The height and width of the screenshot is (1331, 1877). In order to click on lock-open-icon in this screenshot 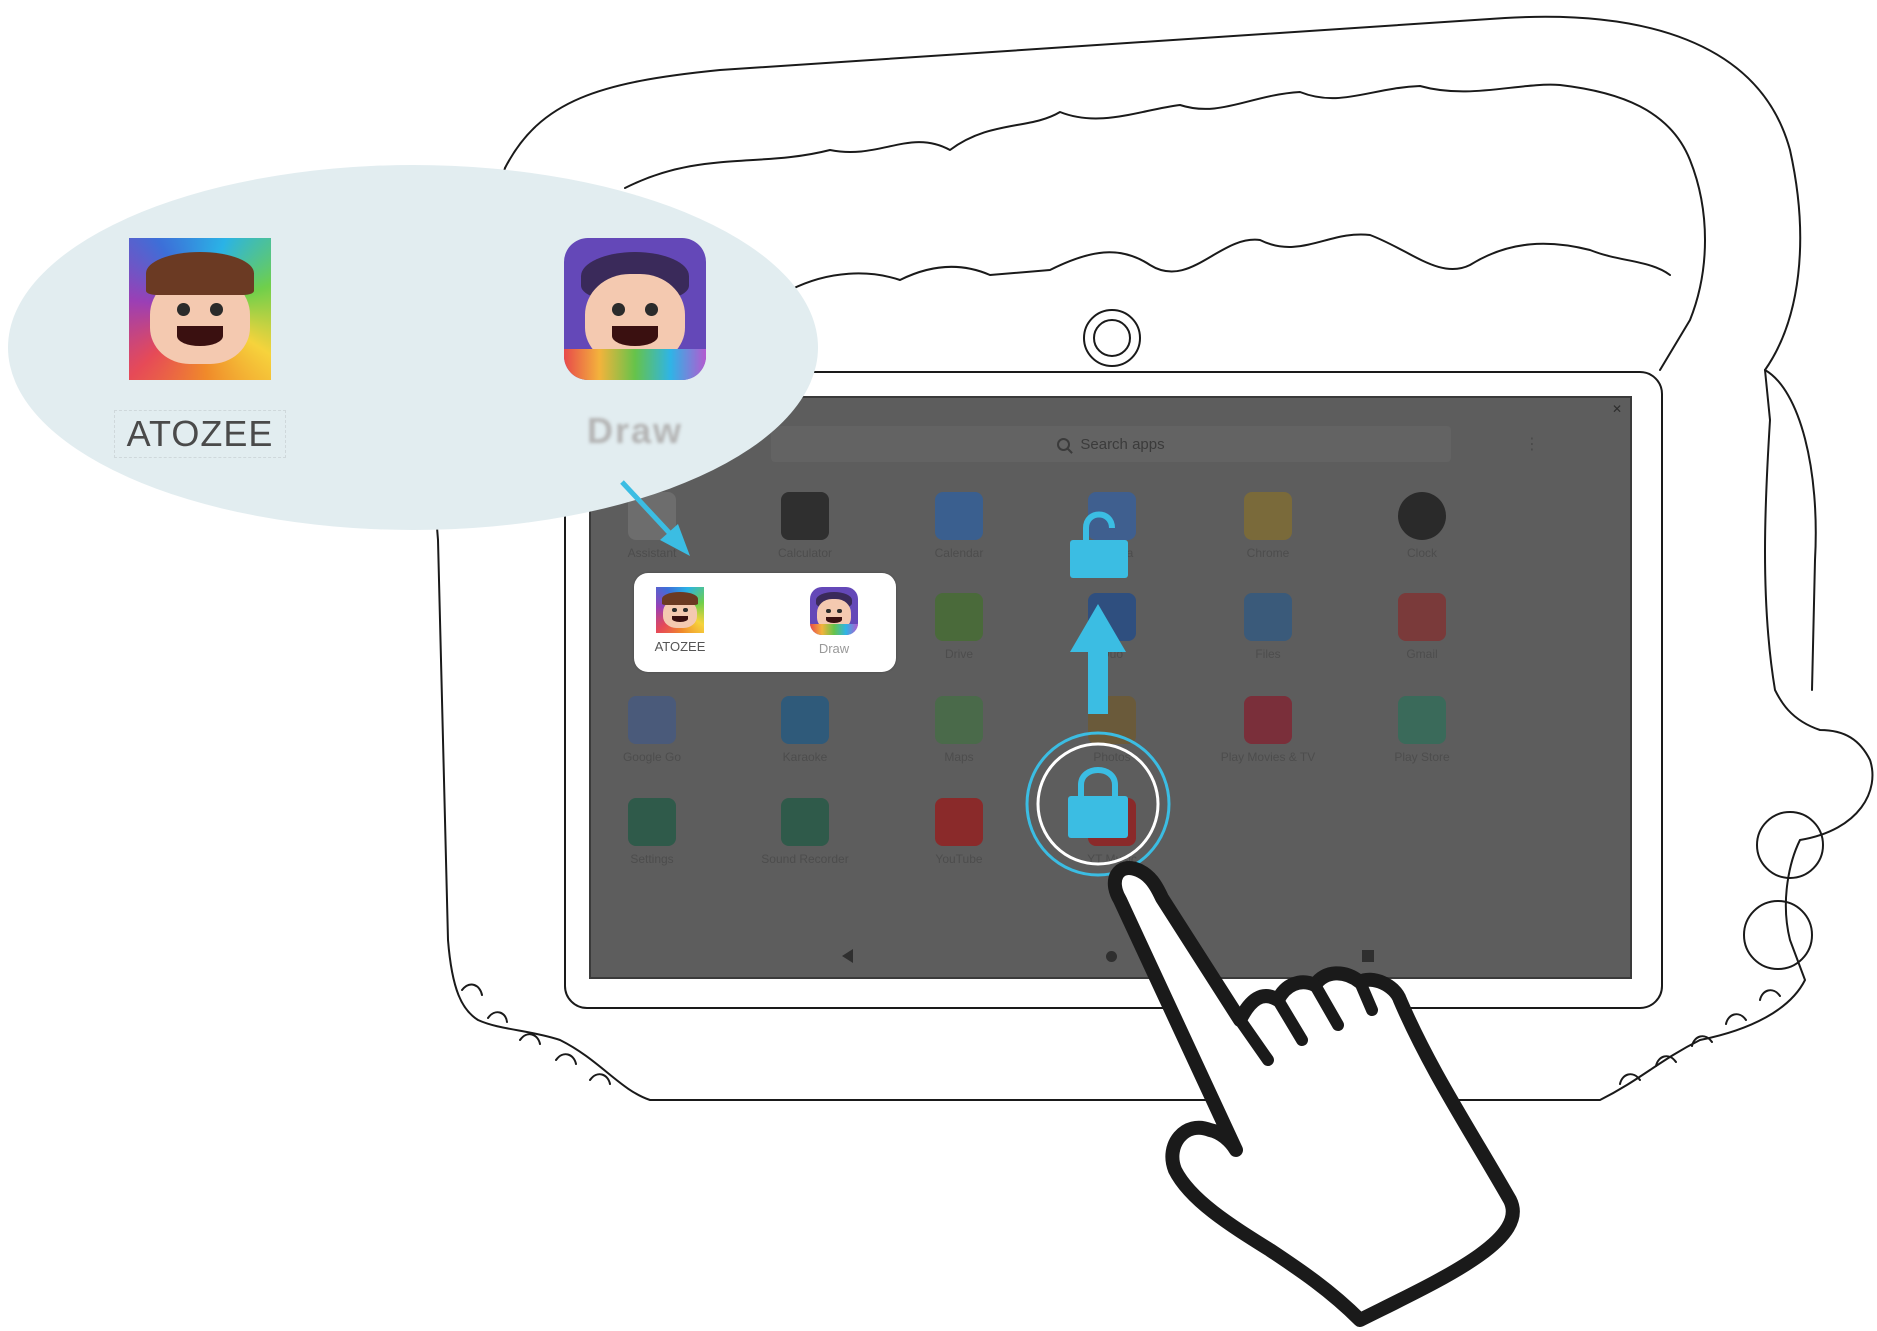, I will do `click(1099, 544)`.